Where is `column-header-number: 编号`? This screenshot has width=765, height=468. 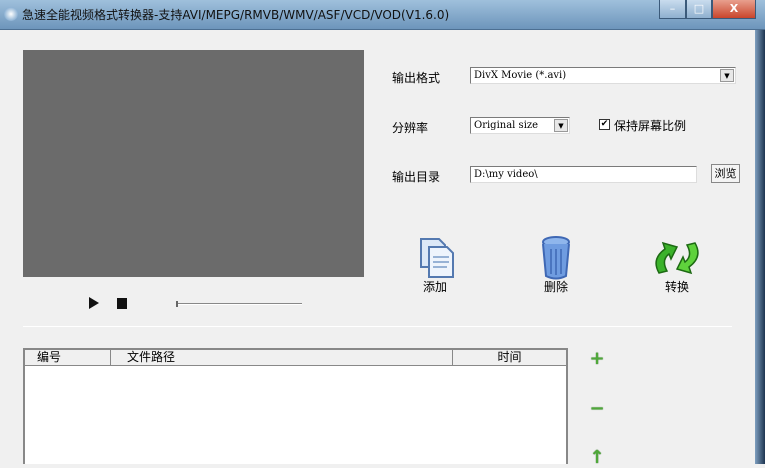 column-header-number: 编号 is located at coordinates (68, 357).